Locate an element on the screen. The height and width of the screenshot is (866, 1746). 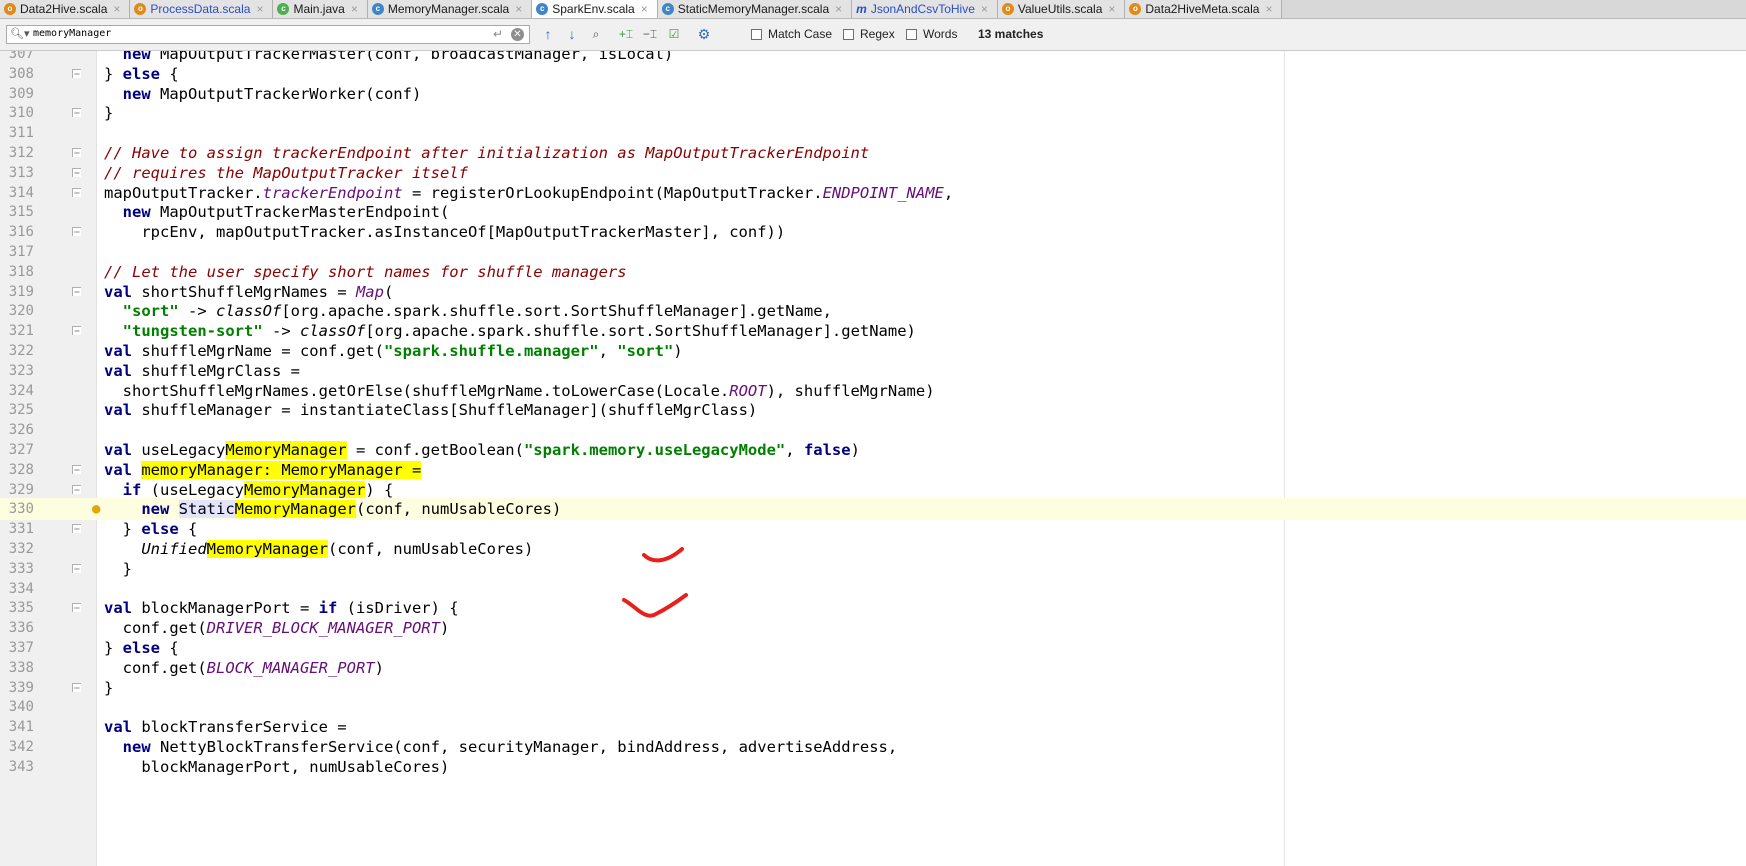
code-line: 328 val memoryManager: MemoryManager = is located at coordinates (873, 470).